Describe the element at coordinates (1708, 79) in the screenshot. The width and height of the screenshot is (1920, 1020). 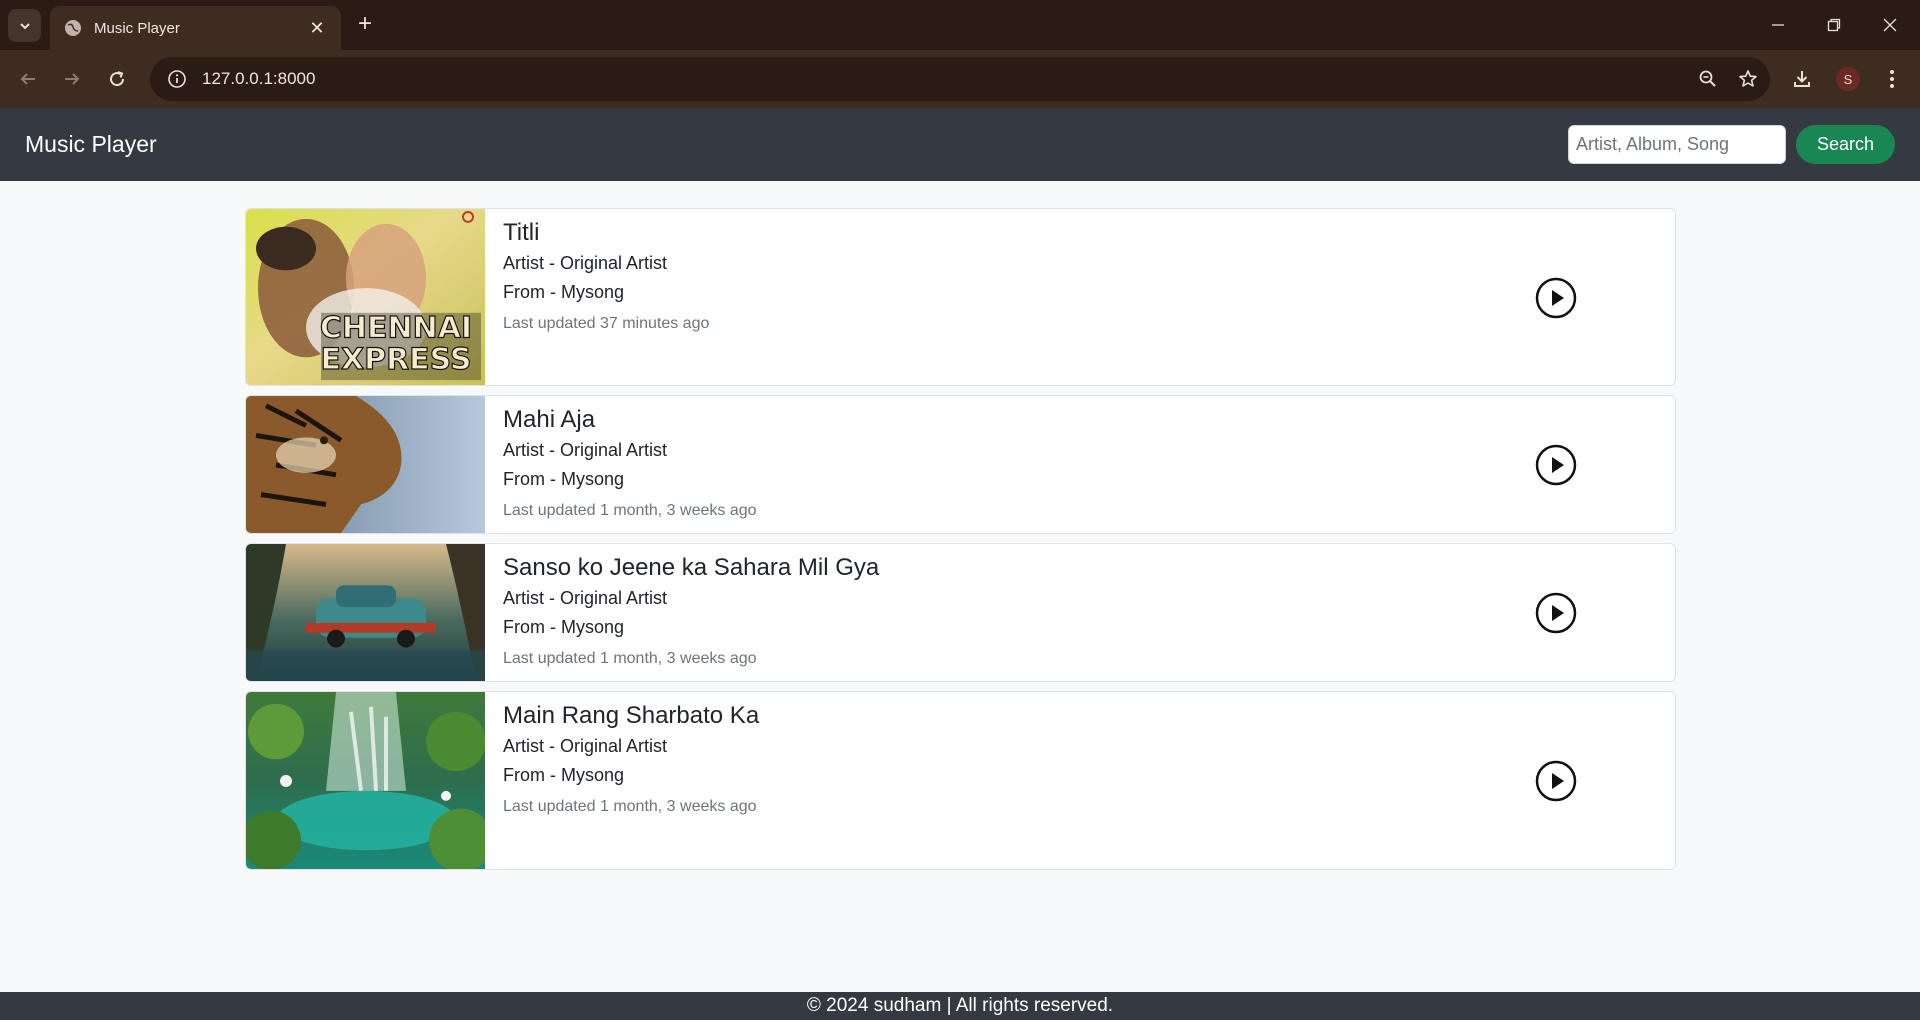
I see `zoom-icon` at that location.